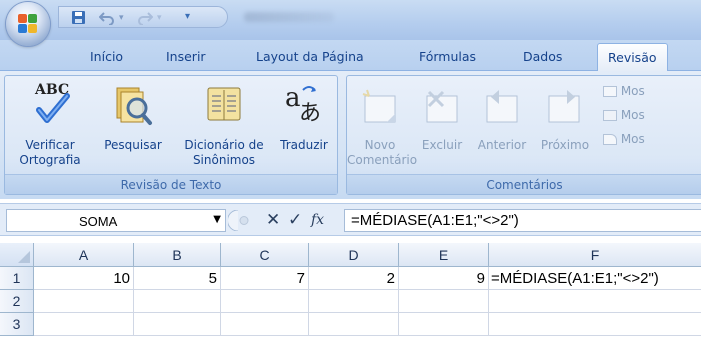 The width and height of the screenshot is (701, 351). What do you see at coordinates (610, 115) in the screenshot?
I see `show-all-comments-icon` at bounding box center [610, 115].